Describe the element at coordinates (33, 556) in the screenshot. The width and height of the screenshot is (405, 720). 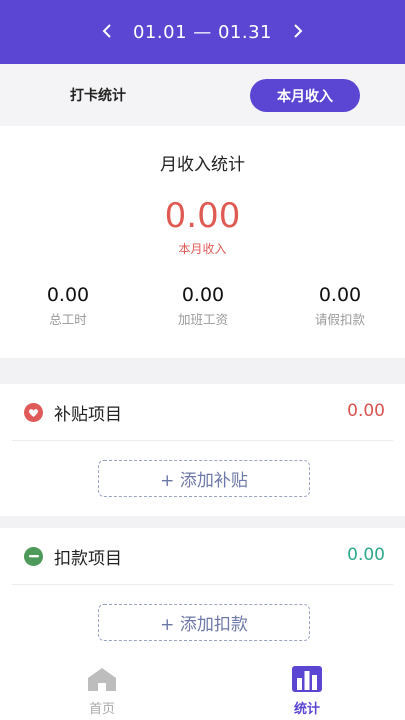
I see `minus-icon` at that location.